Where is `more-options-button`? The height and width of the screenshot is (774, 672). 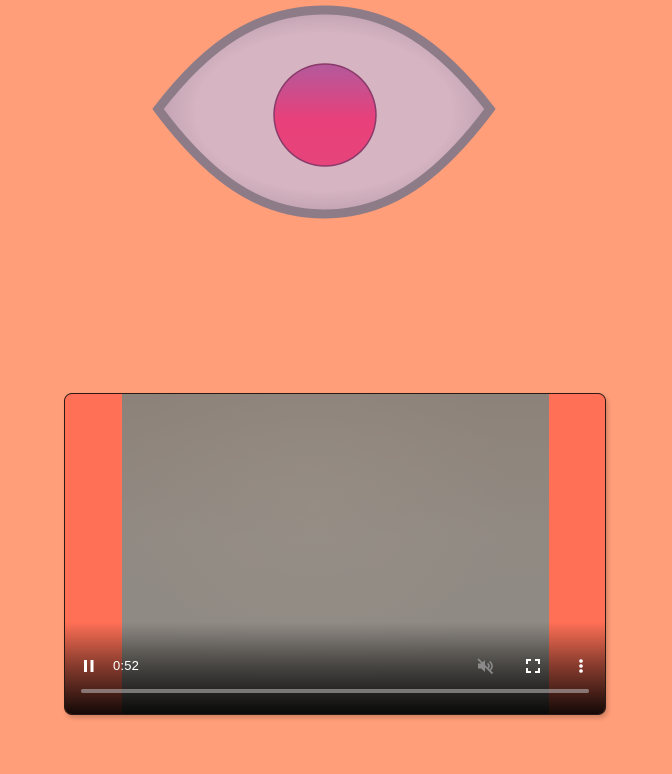 more-options-button is located at coordinates (581, 666).